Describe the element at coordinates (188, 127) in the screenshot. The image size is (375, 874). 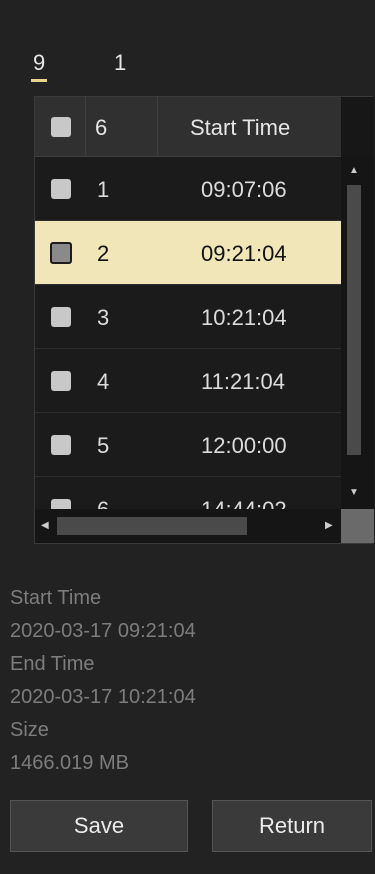
I see `table-header: 6 Start Time` at that location.